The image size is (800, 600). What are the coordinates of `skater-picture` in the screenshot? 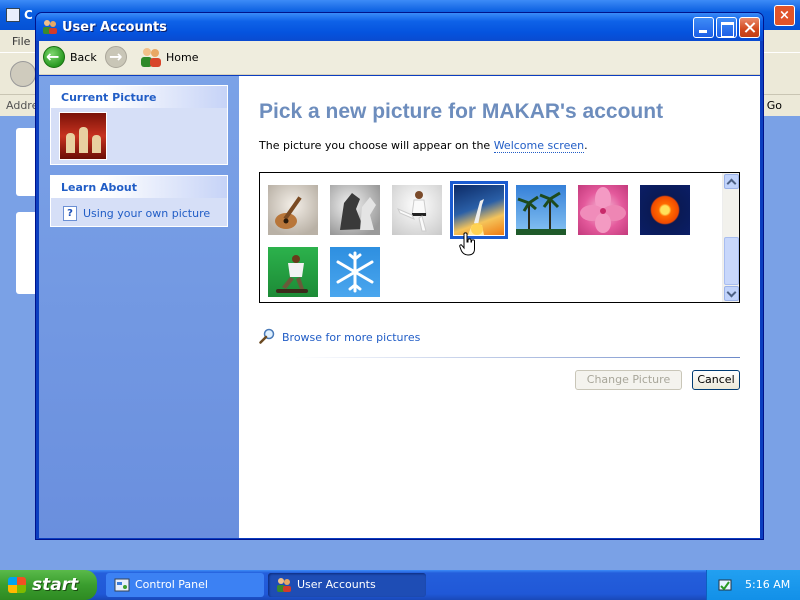 It's located at (293, 272).